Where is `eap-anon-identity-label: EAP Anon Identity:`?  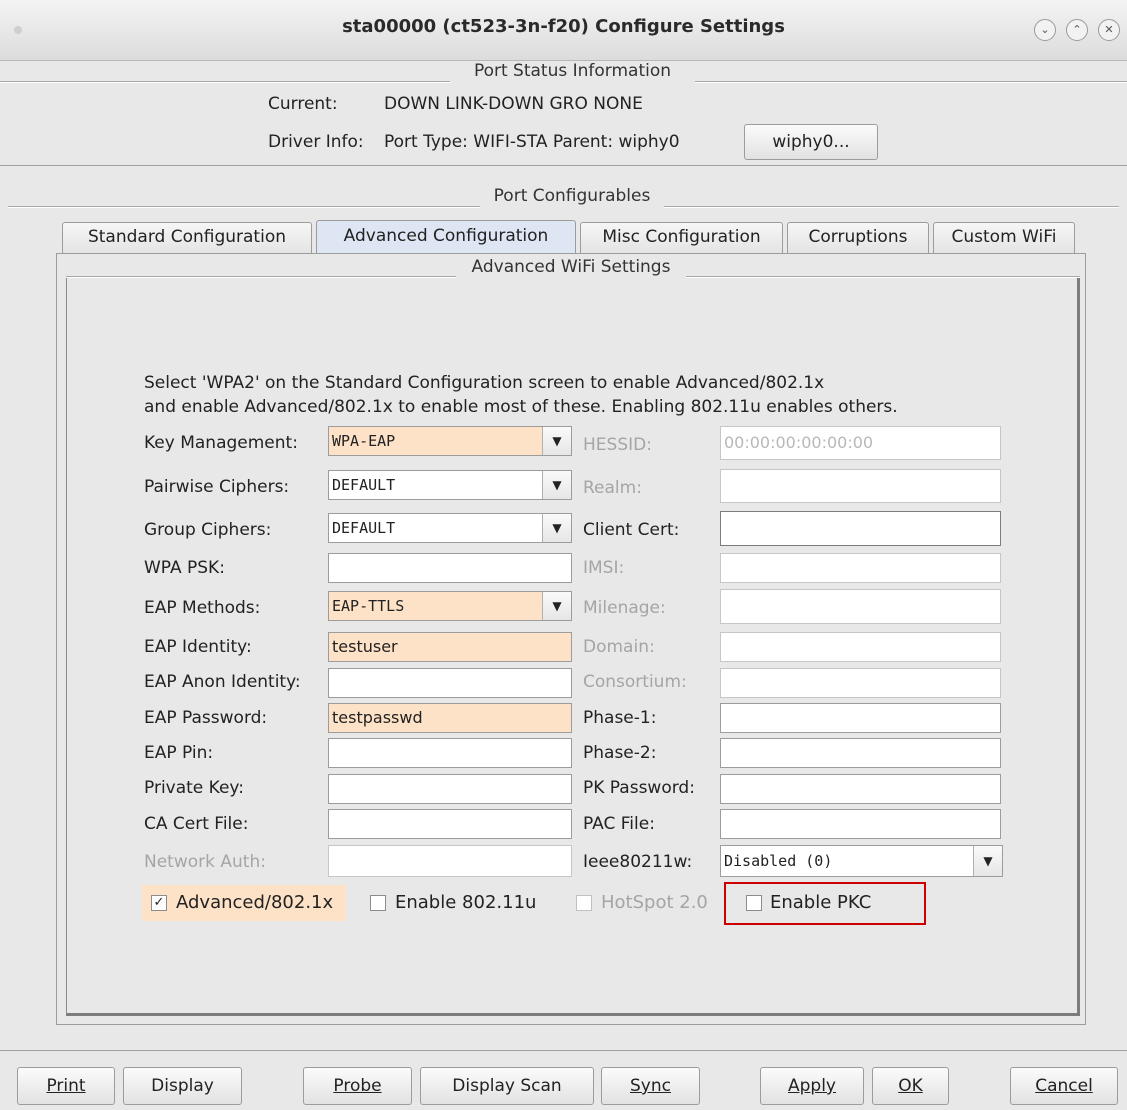 eap-anon-identity-label: EAP Anon Identity: is located at coordinates (222, 682).